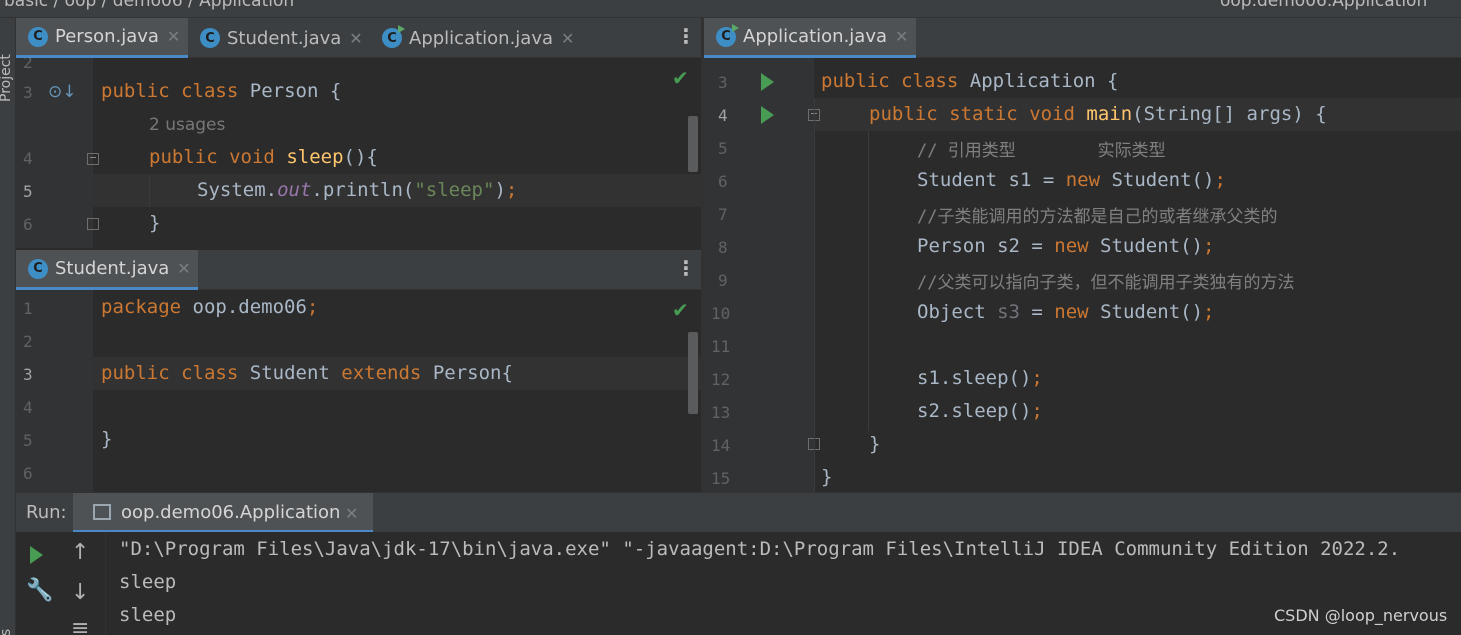 The image size is (1461, 635). I want to click on line-number: 13, so click(721, 412).